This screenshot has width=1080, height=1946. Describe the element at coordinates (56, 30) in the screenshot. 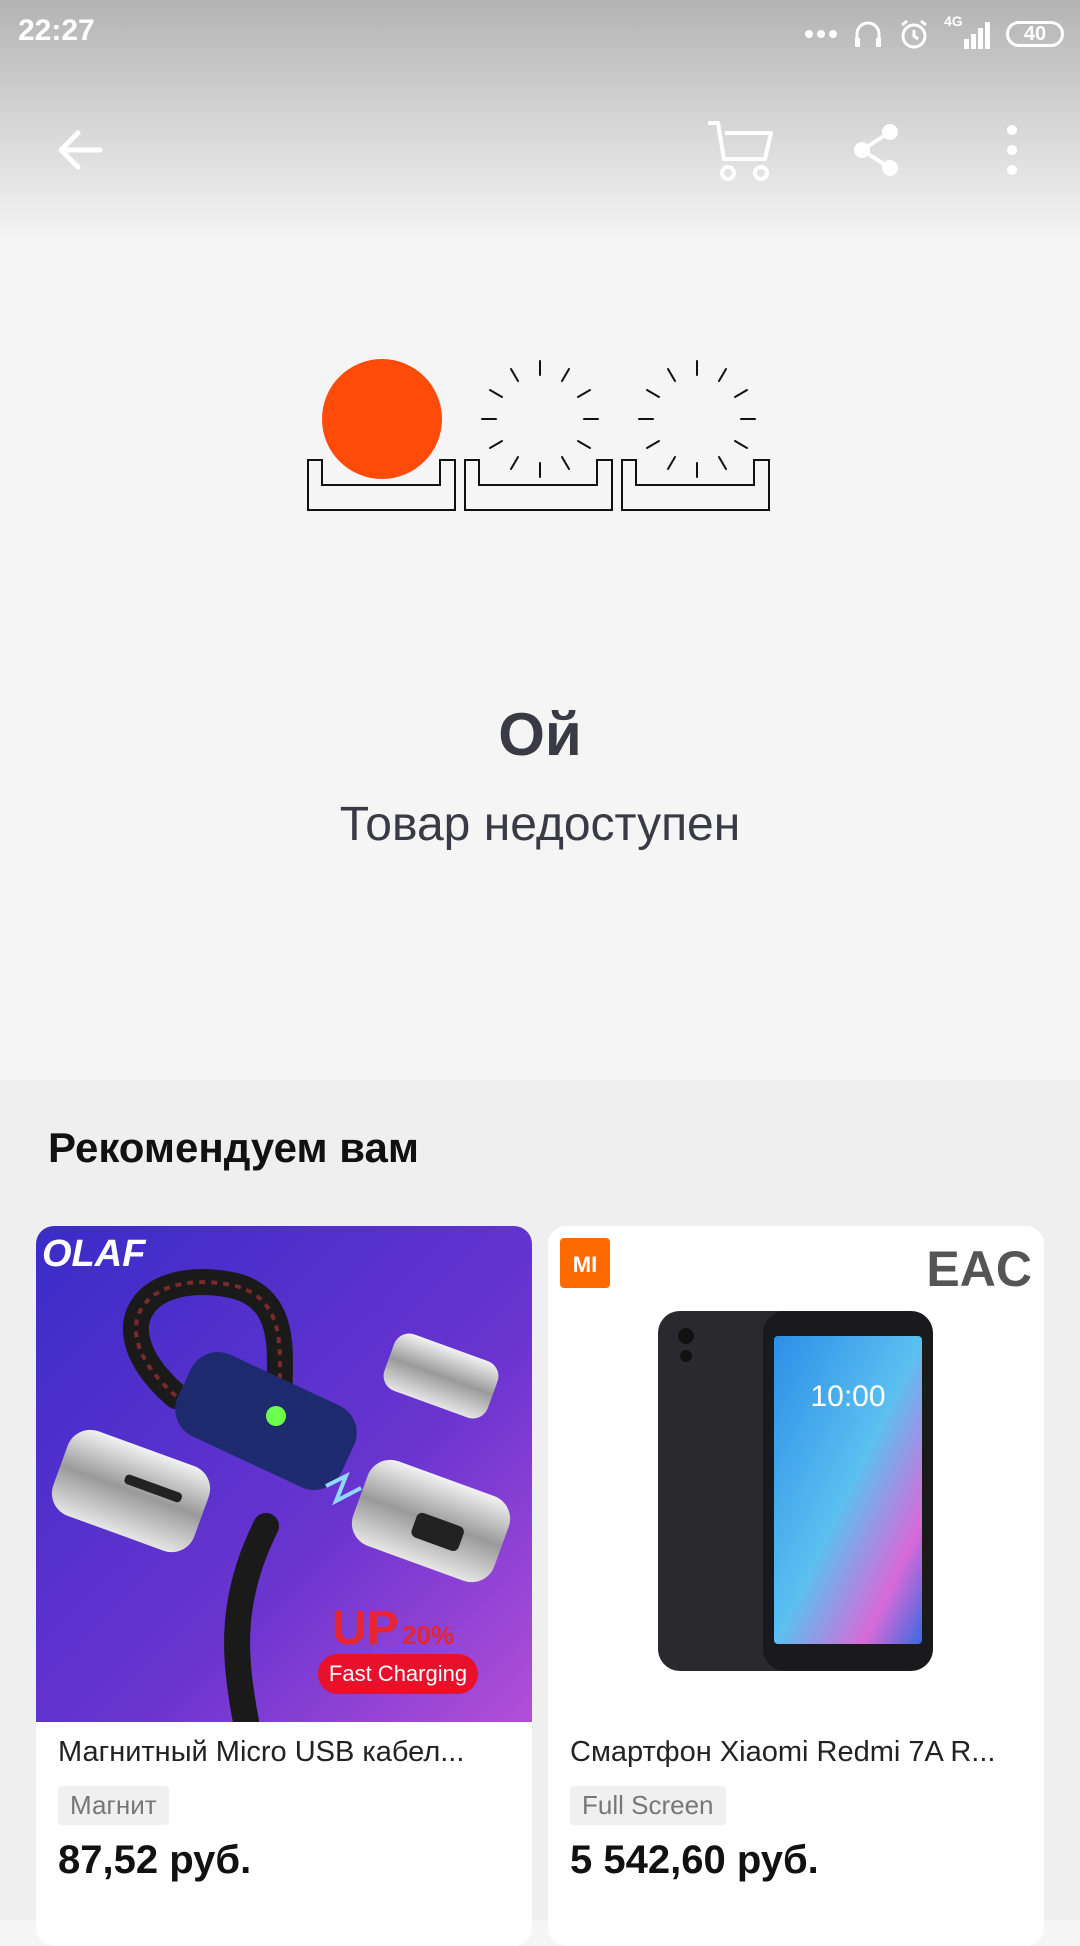

I see `status-time: 22:27` at that location.